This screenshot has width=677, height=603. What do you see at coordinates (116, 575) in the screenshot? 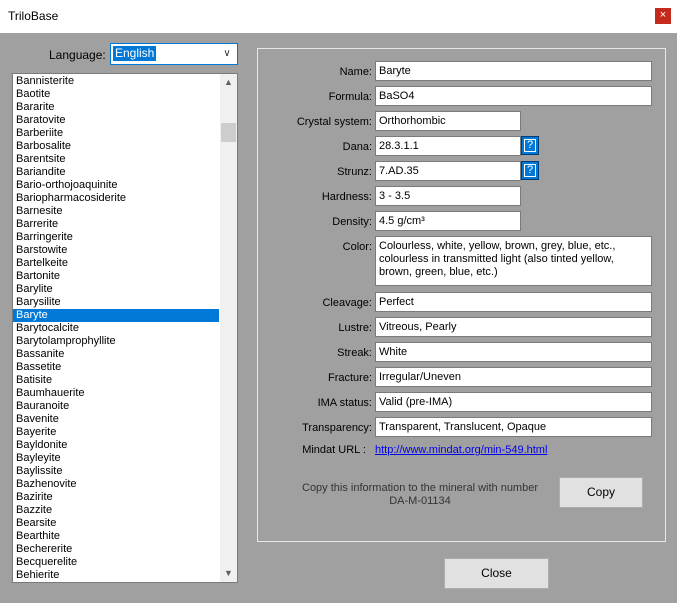
I see `list-item: Behierite` at bounding box center [116, 575].